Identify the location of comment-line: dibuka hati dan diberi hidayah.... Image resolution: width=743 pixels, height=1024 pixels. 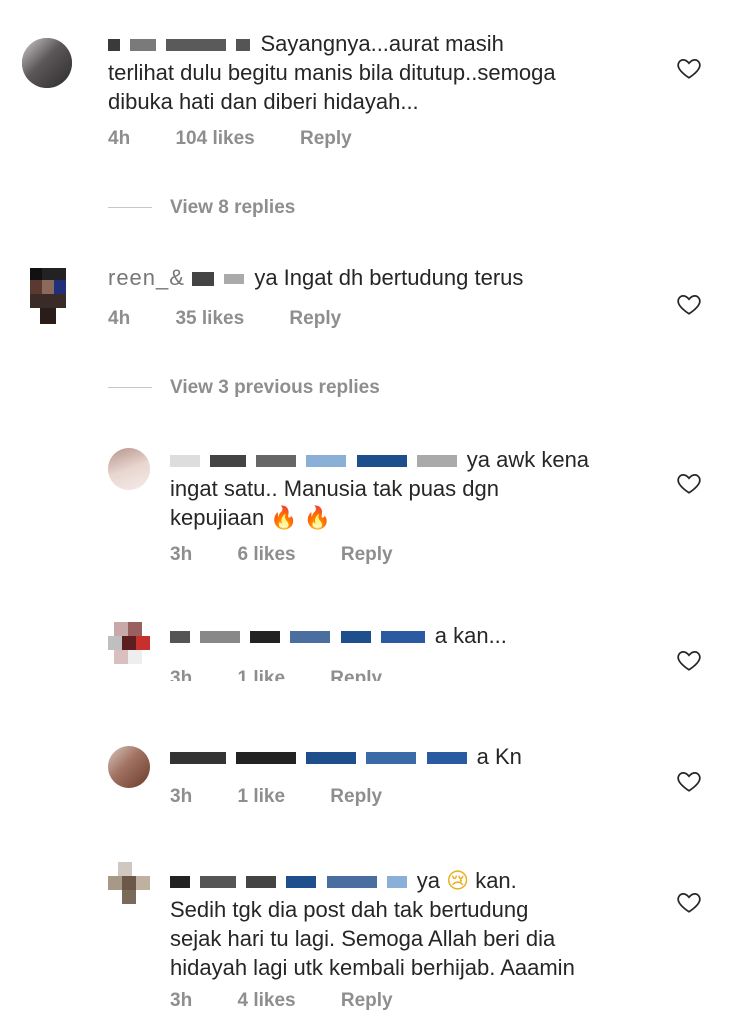
(263, 101).